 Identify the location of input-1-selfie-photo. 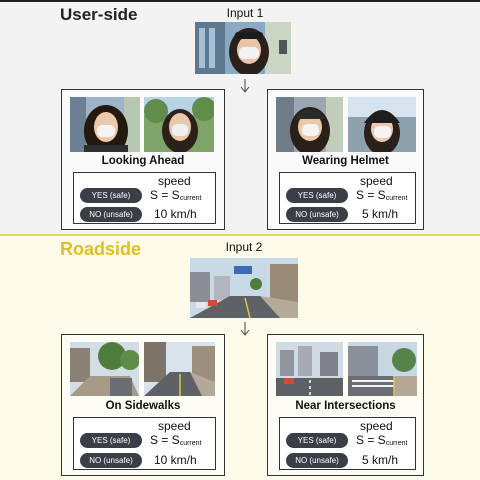
(243, 48).